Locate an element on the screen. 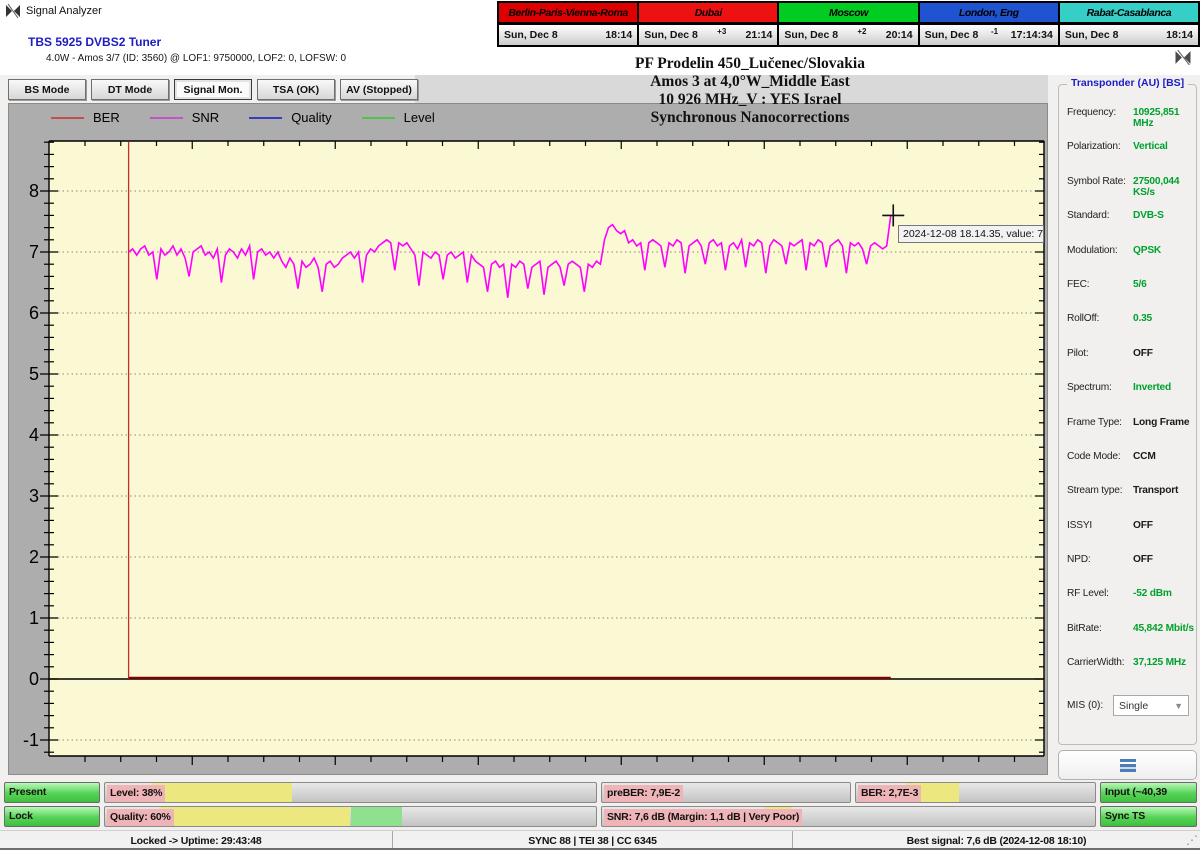 This screenshot has height=850, width=1200. transponder-row: Frame Type: Long Frame is located at coordinates (1127, 432).